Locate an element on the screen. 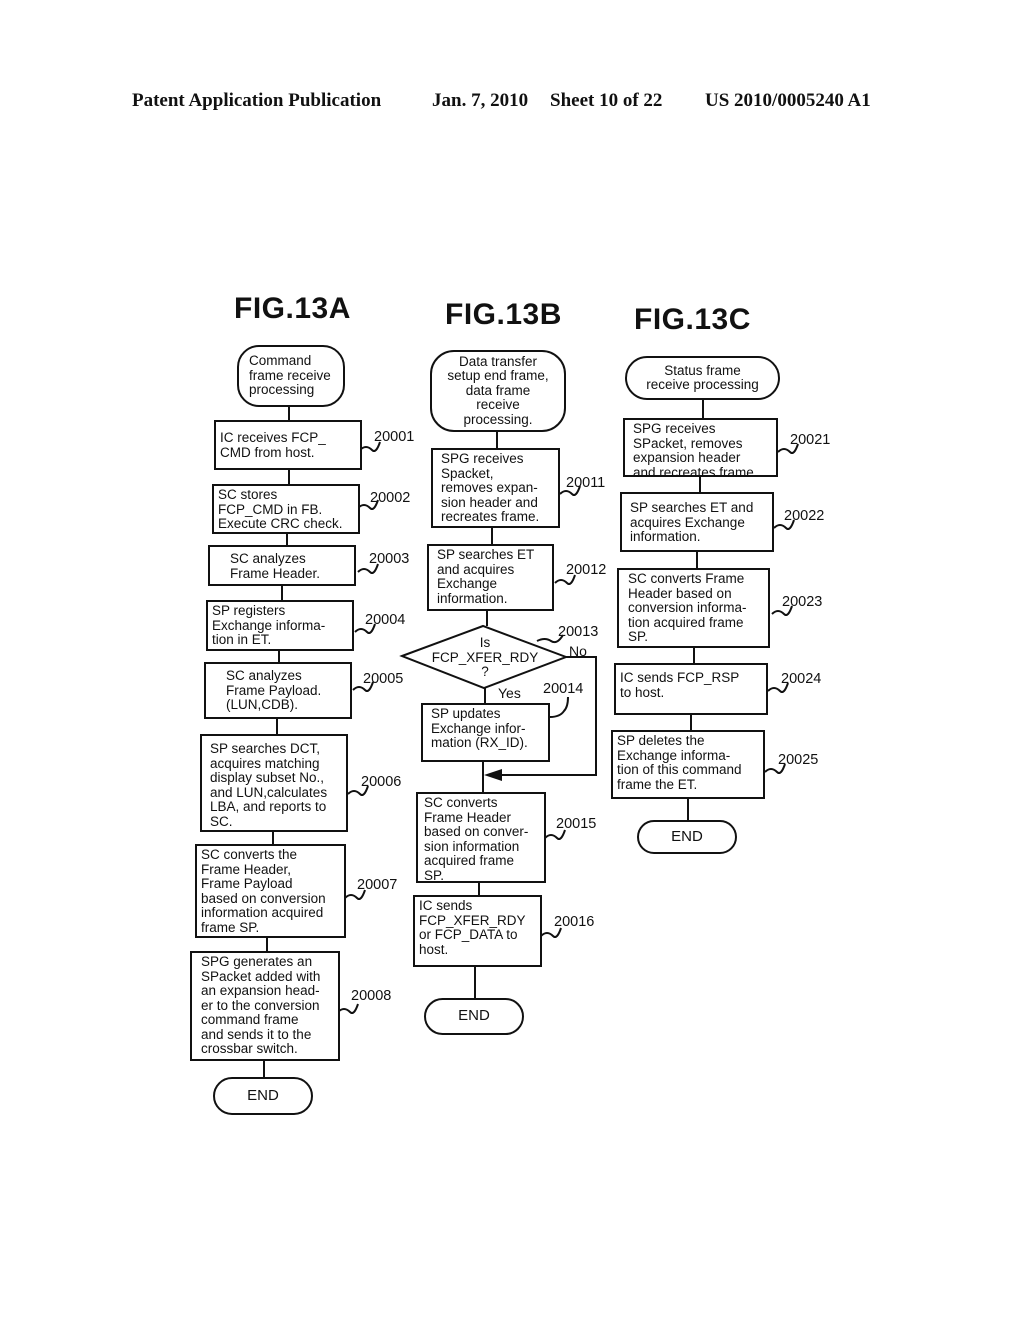 Image resolution: width=1024 pixels, height=1320 pixels. ref-20011: 20011 is located at coordinates (586, 483).